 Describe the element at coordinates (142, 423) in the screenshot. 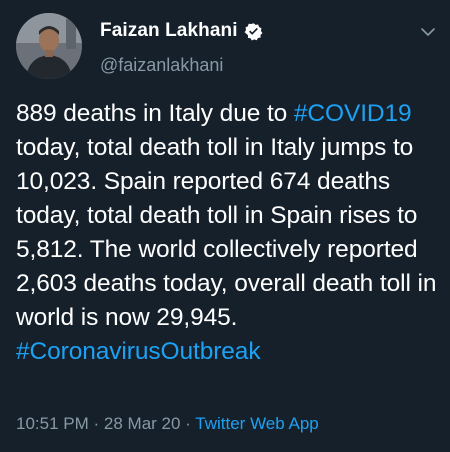

I see `tweet-date: 28 Mar 20` at that location.